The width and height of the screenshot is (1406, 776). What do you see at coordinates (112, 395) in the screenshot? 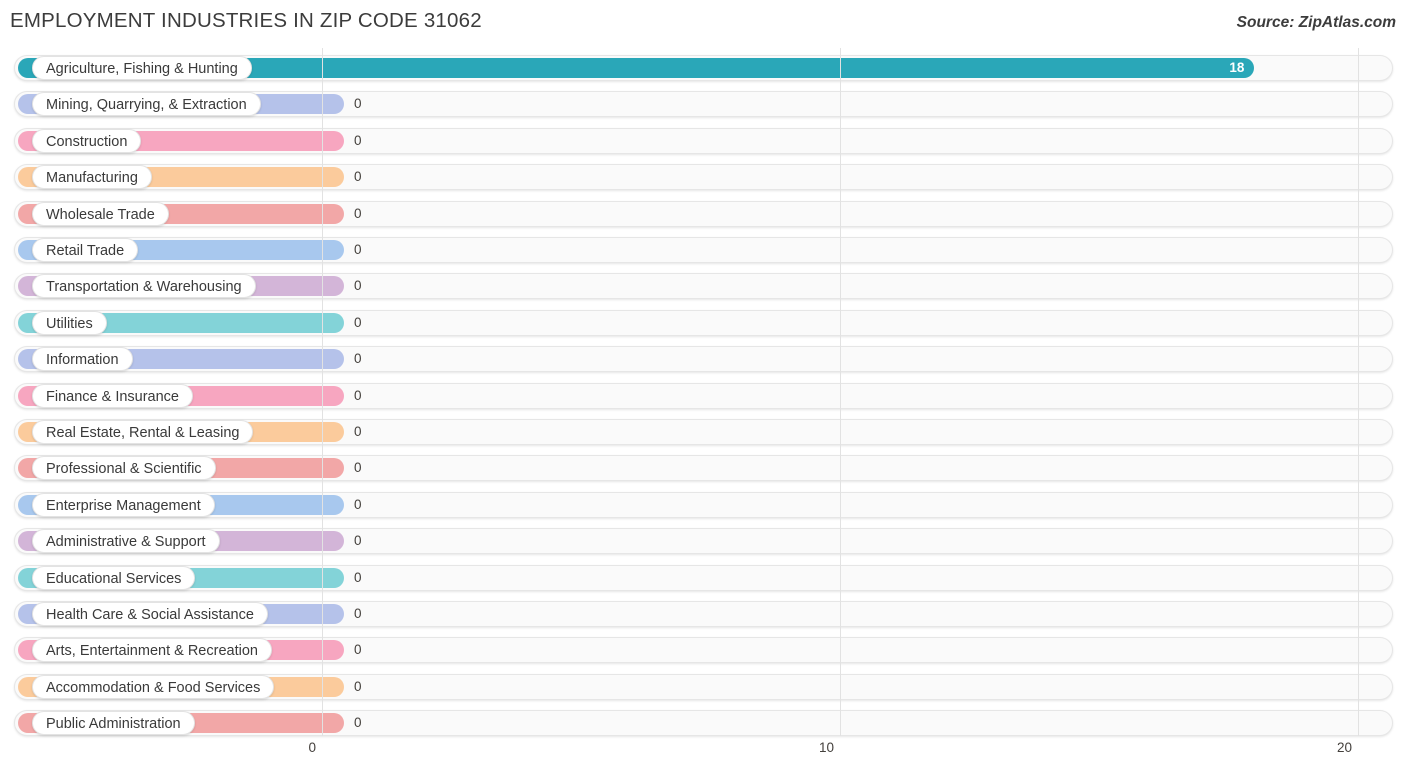
I see `category-label: Finance & Insurance` at bounding box center [112, 395].